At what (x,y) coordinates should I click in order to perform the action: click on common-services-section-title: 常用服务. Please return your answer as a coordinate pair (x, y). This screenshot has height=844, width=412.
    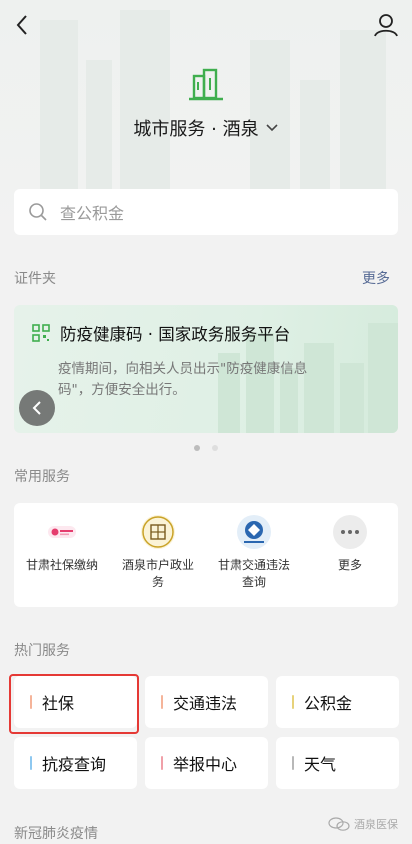
    Looking at the image, I should click on (42, 477).